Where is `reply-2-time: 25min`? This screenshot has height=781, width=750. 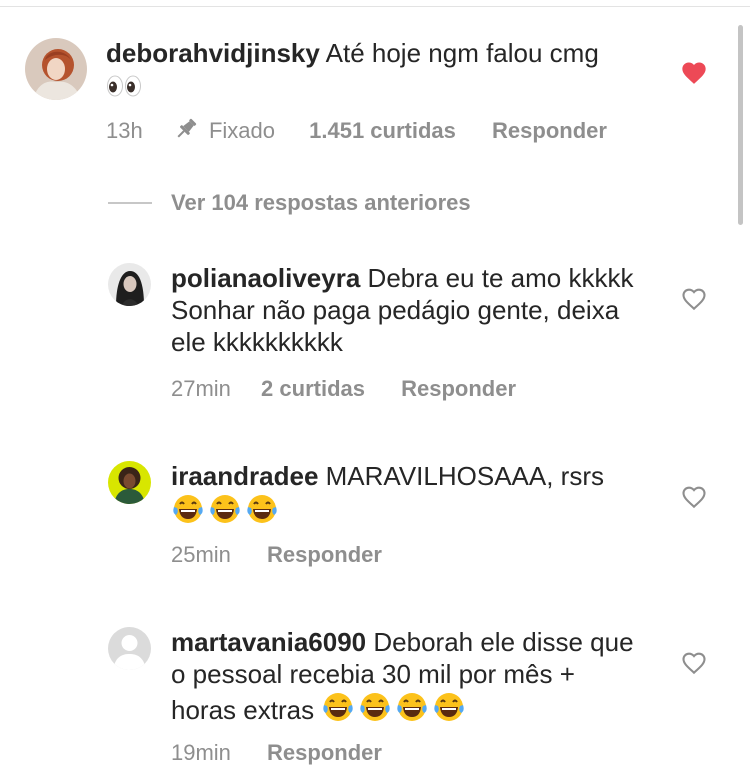 reply-2-time: 25min is located at coordinates (201, 554).